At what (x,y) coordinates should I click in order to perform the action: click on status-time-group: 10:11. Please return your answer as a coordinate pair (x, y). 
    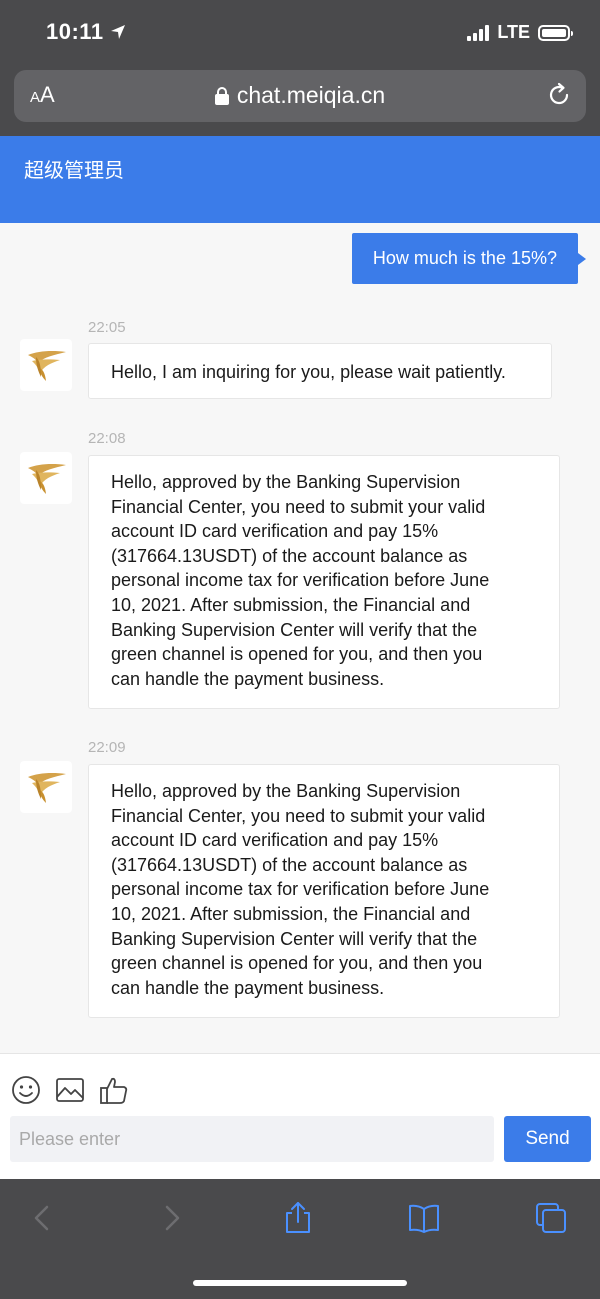
    Looking at the image, I should click on (86, 32).